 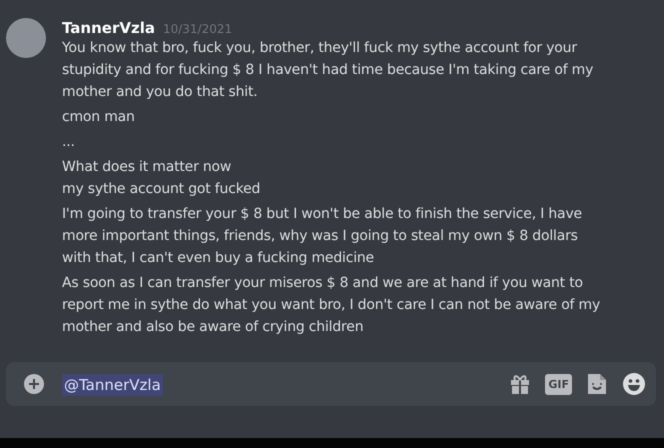 I want to click on username: TannerVzla, so click(x=108, y=28).